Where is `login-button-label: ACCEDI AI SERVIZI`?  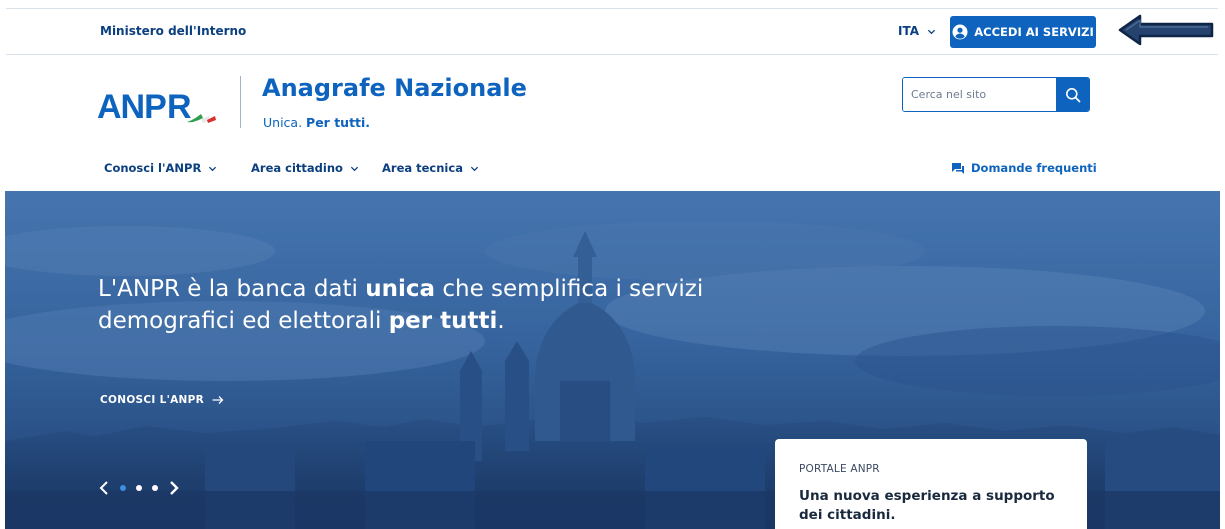 login-button-label: ACCEDI AI SERVIZI is located at coordinates (1034, 32).